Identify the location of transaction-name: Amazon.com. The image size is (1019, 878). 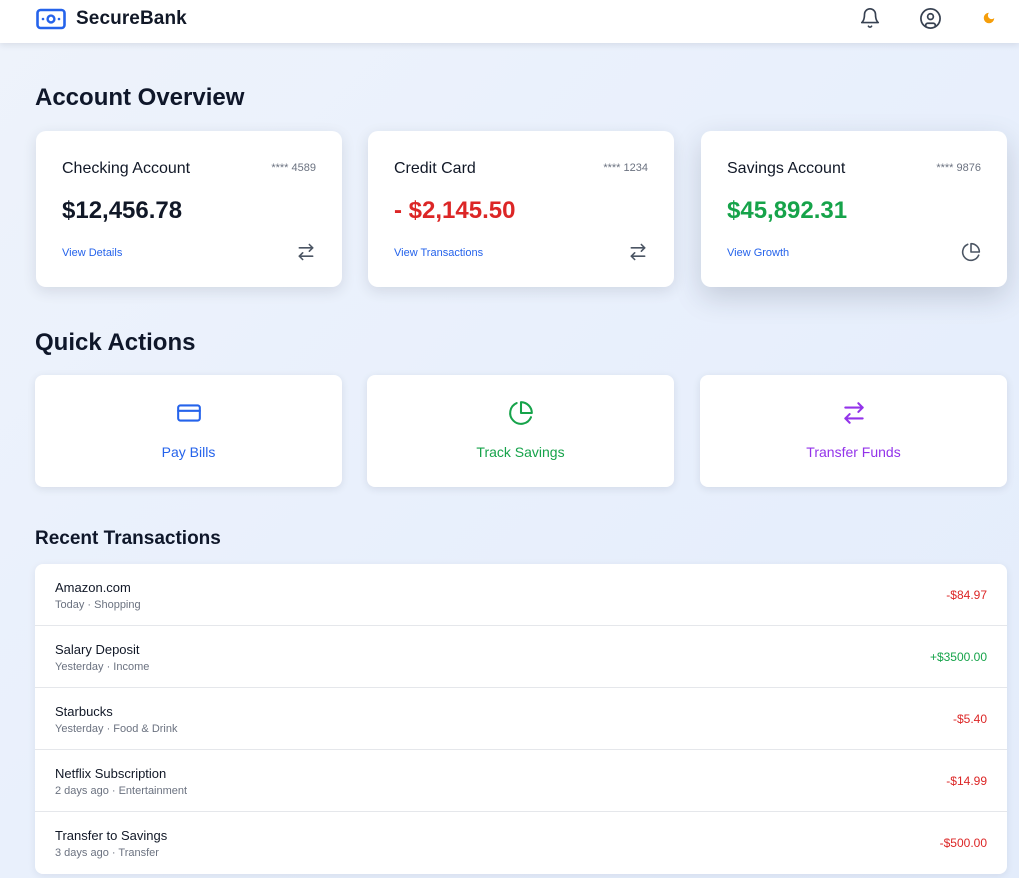
(93, 587).